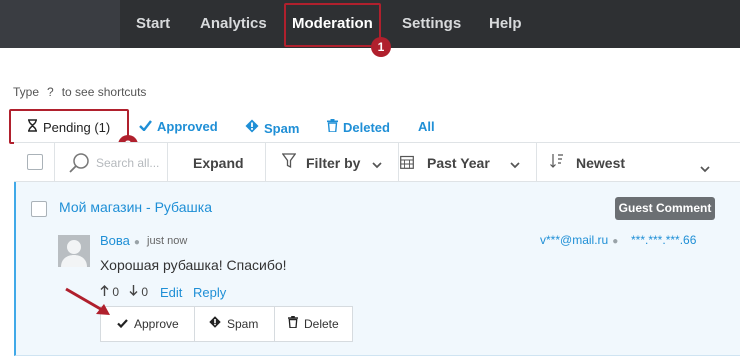 The image size is (740, 364). I want to click on expand-button: Expand, so click(218, 163).